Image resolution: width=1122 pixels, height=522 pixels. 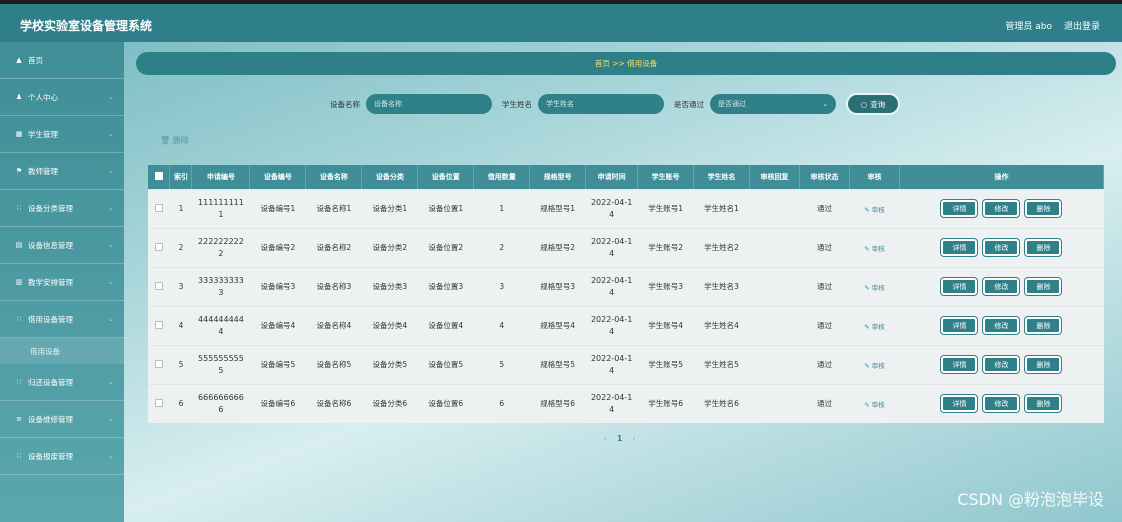 I want to click on sidebar-item-7: ∷ 借用设备管理 ⌄, so click(x=62, y=319).